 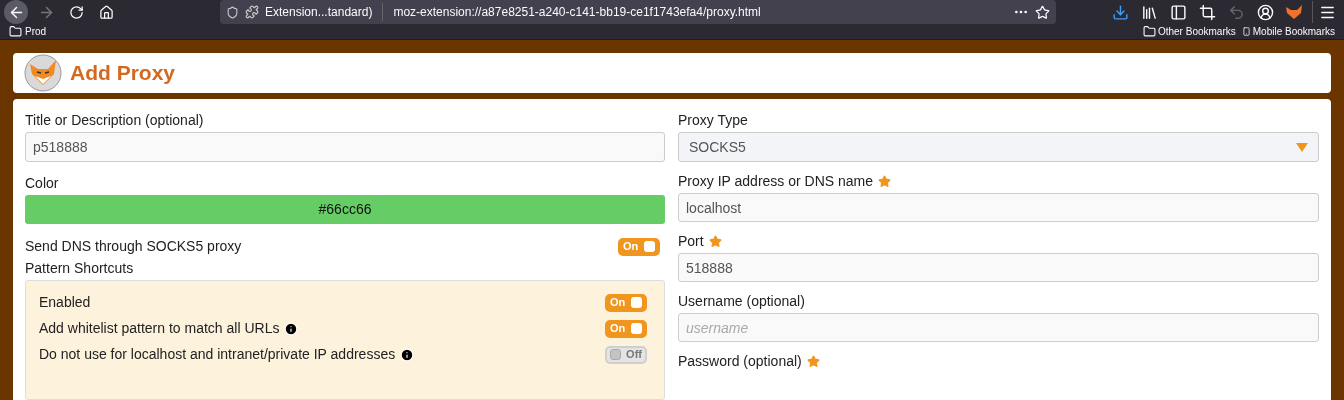 What do you see at coordinates (106, 12) in the screenshot?
I see `home-icon` at bounding box center [106, 12].